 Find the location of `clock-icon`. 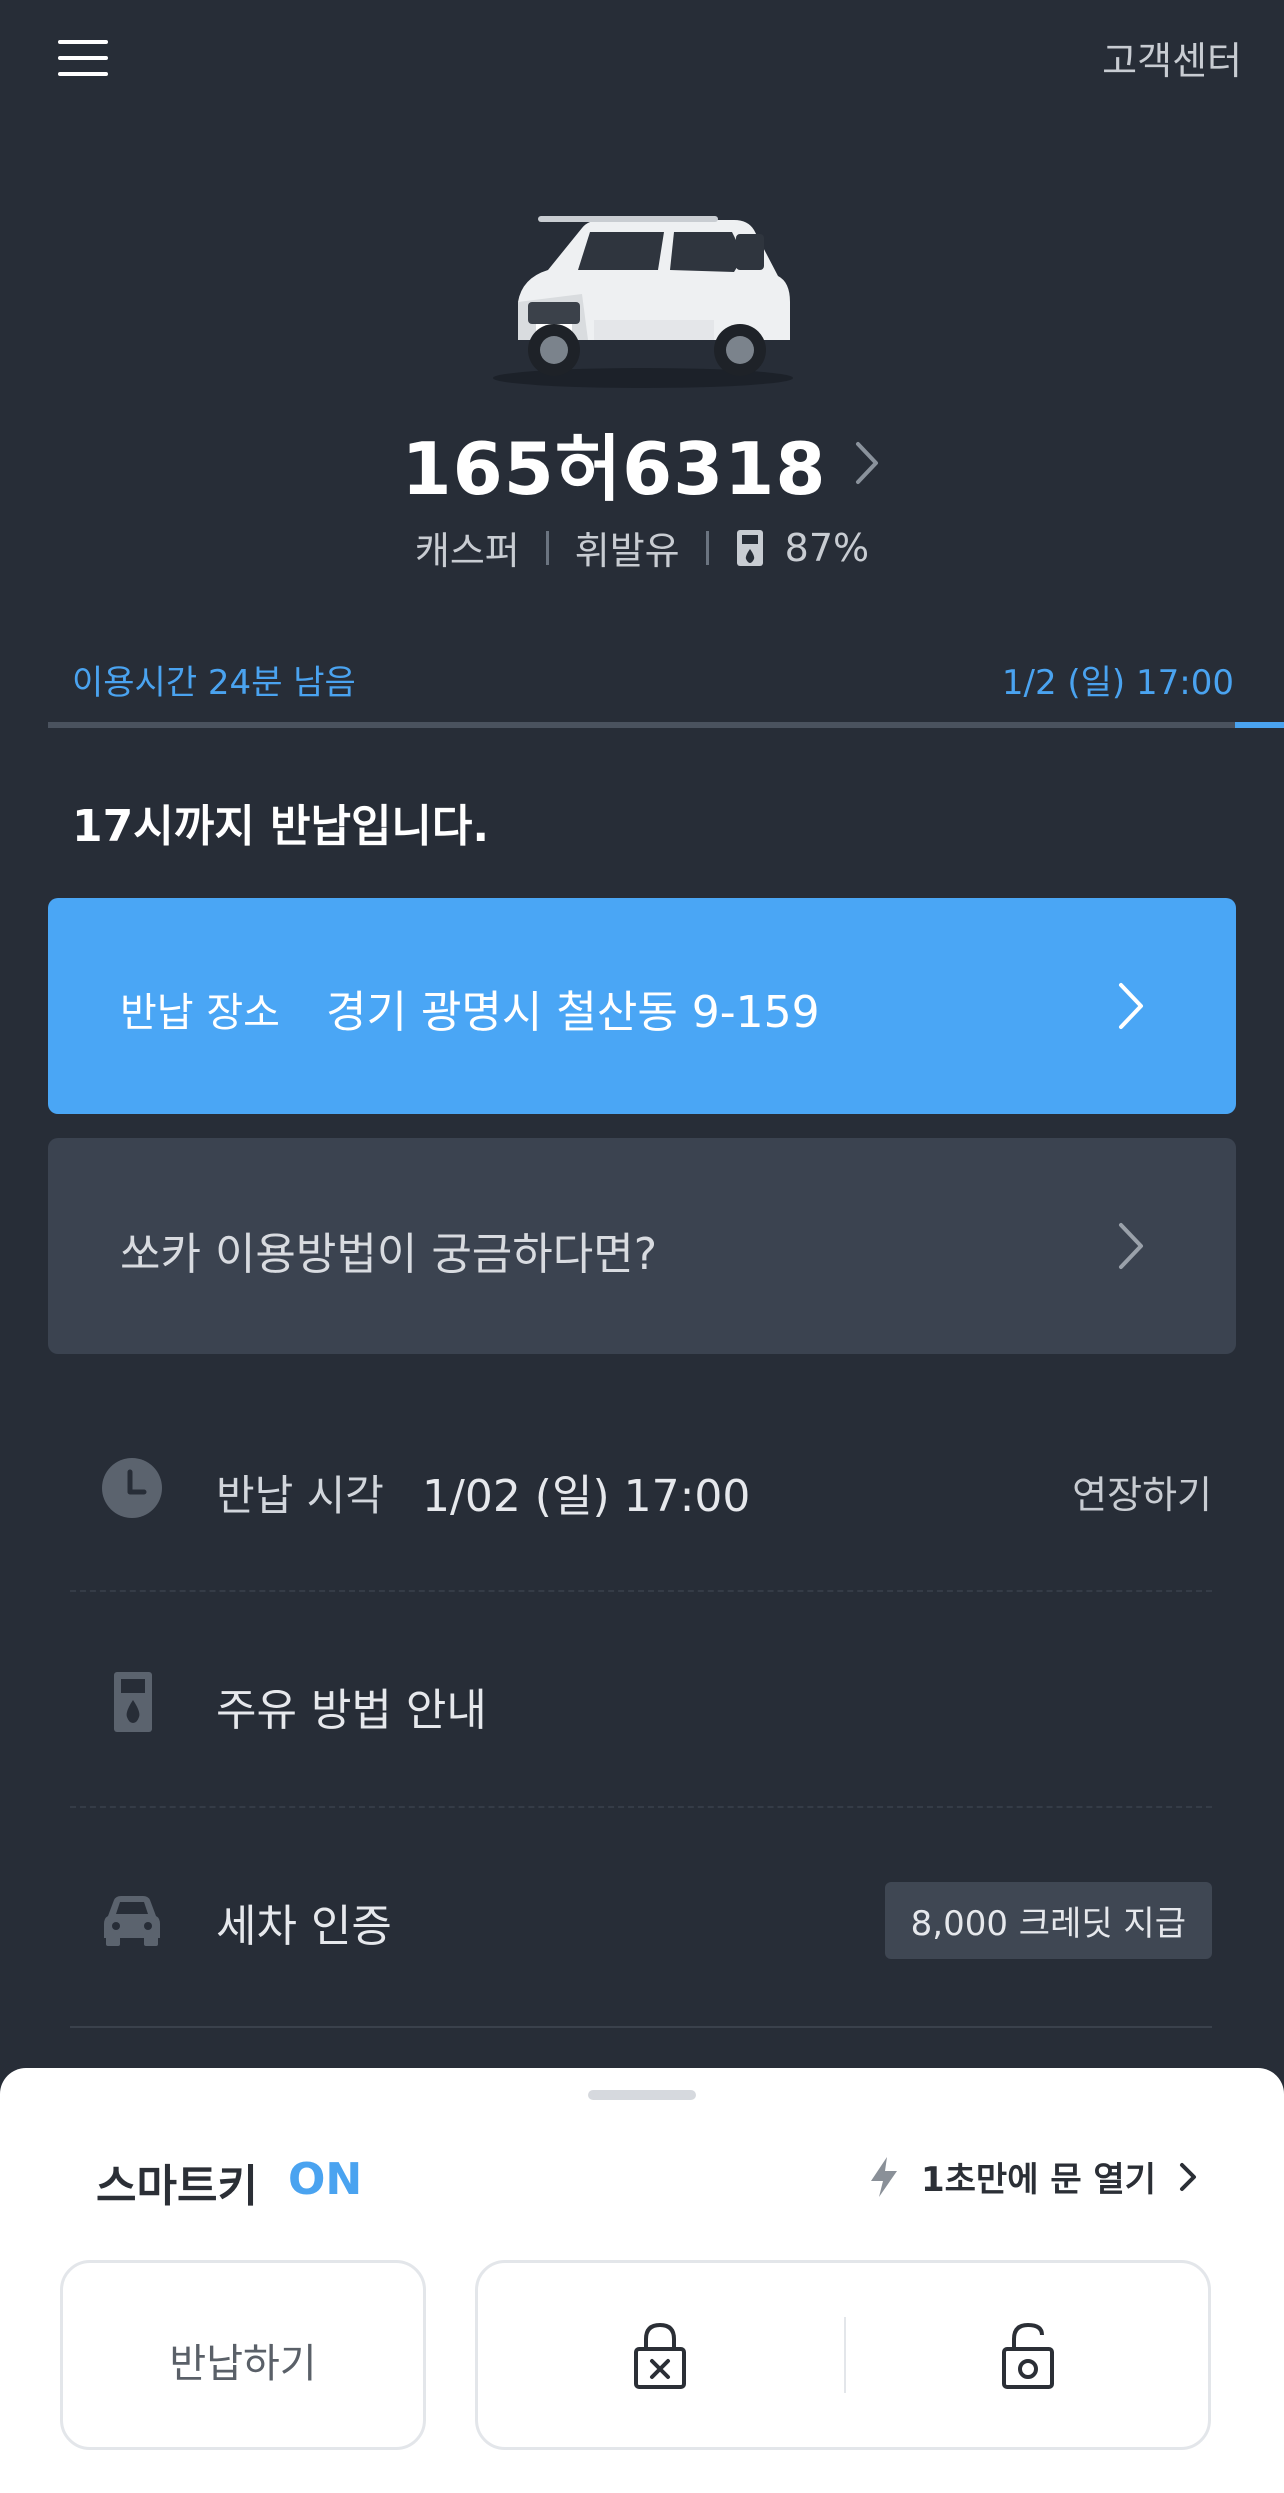

clock-icon is located at coordinates (132, 1488).